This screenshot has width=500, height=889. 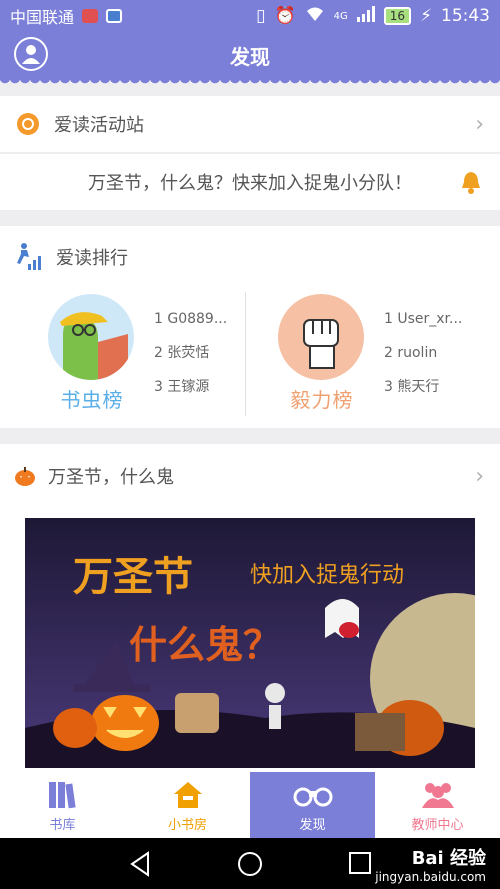 I want to click on ranking-header: 爱读排行, so click(x=250, y=257).